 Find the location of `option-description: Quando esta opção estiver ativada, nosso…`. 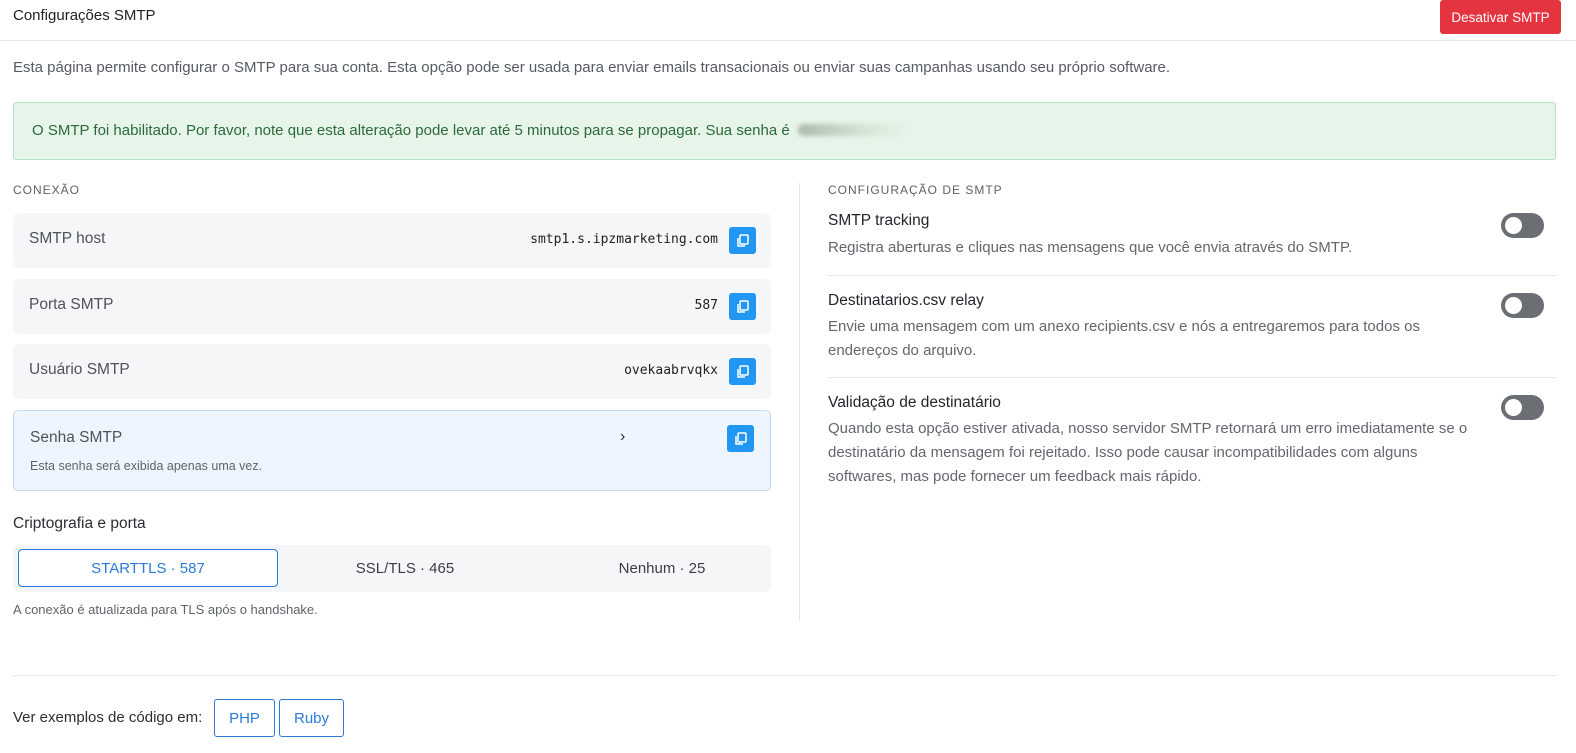

option-description: Quando esta opção estiver ativada, nosso… is located at coordinates (1148, 452).